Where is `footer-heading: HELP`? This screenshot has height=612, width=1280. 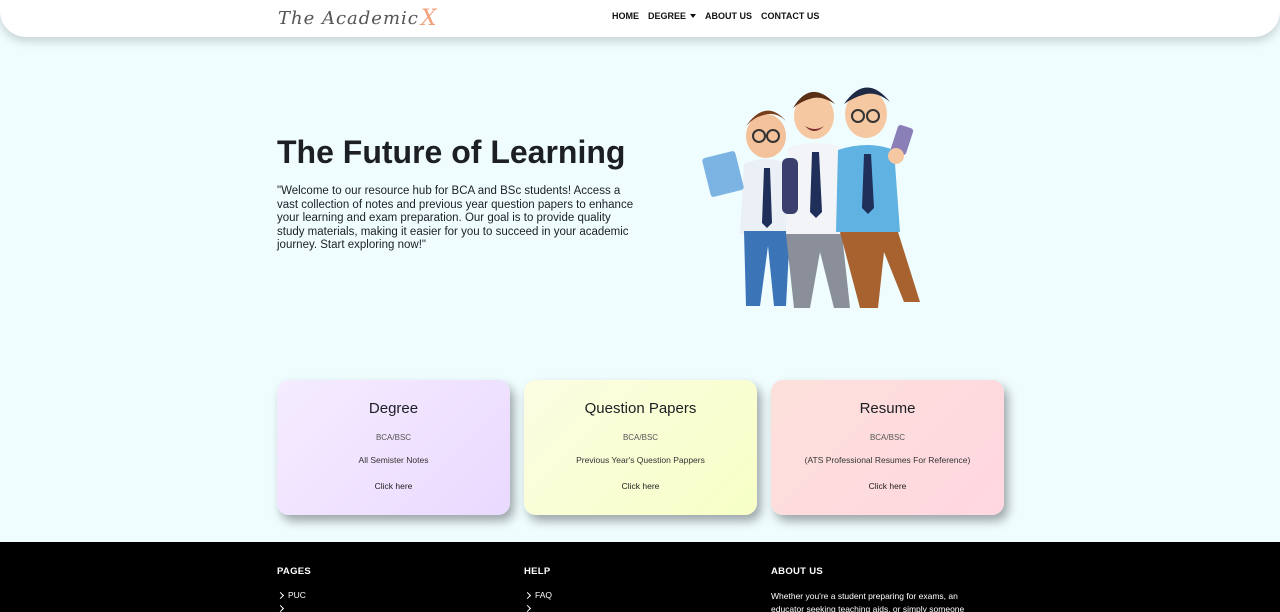 footer-heading: HELP is located at coordinates (537, 571).